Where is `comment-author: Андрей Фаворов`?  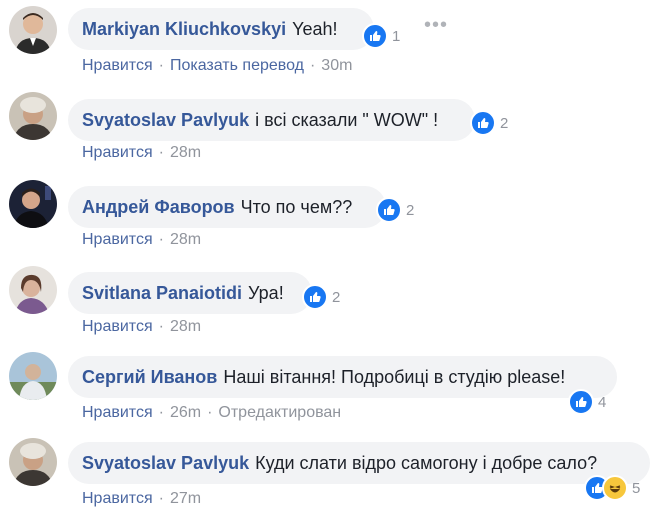 comment-author: Андрей Фаворов is located at coordinates (158, 207).